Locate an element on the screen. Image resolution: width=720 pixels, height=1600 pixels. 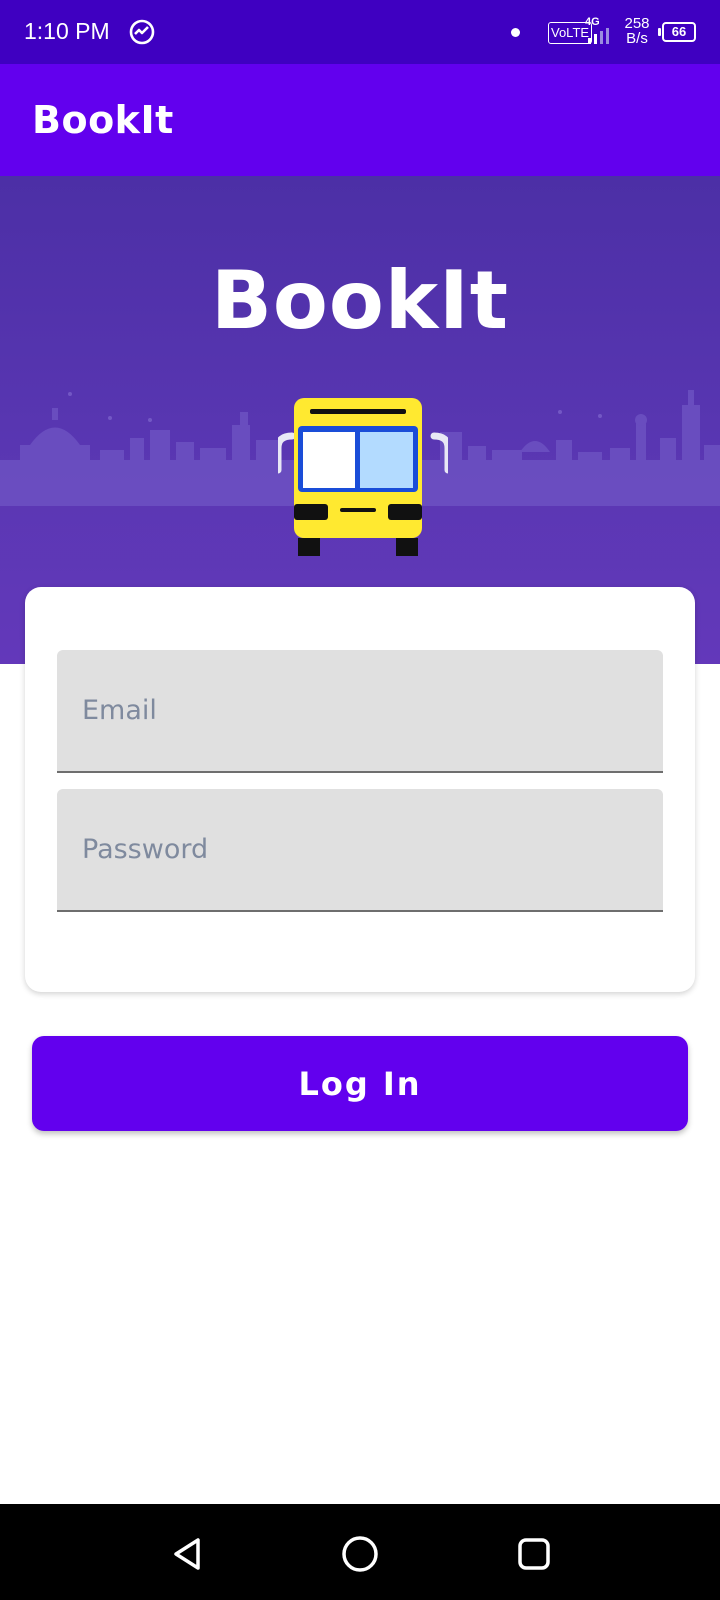
bus-icon is located at coordinates (363, 477).